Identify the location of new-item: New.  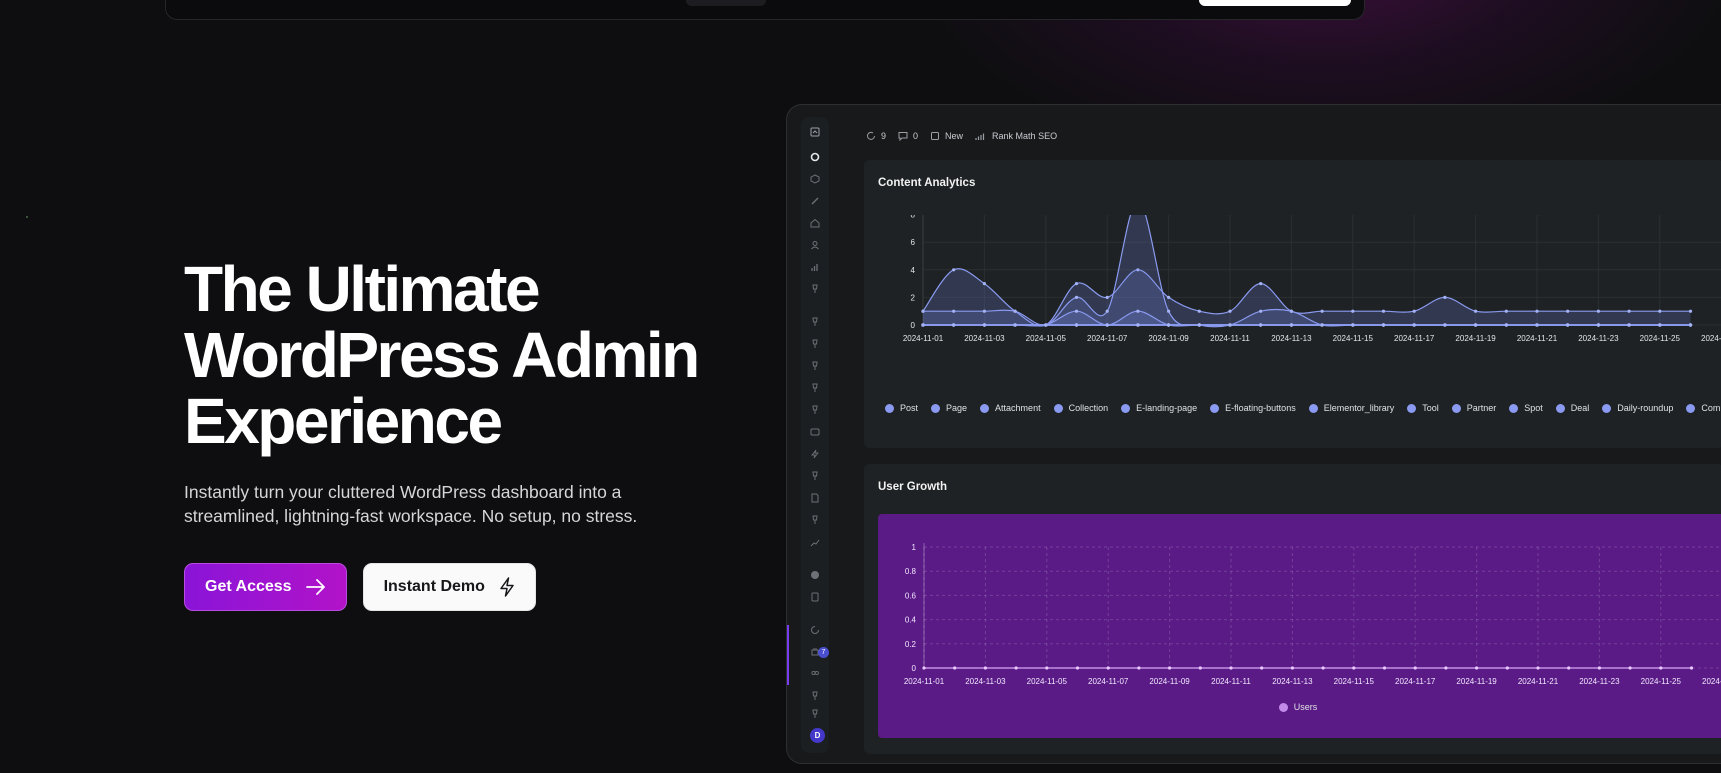
(946, 136).